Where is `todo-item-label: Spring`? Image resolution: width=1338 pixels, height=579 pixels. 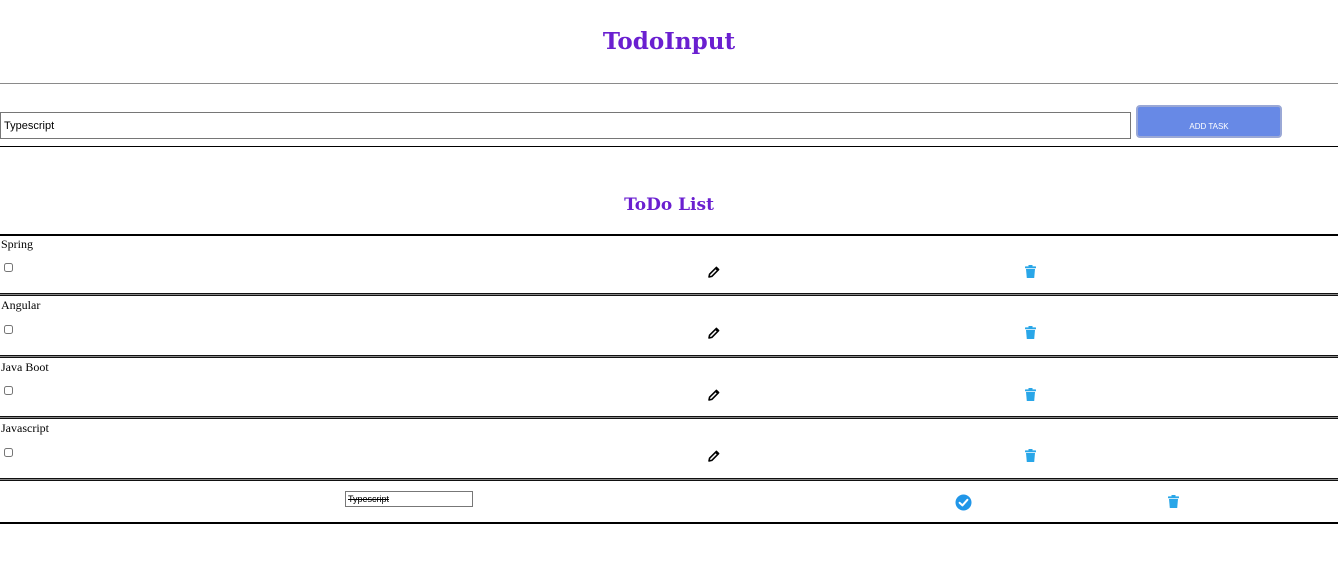
todo-item-label: Spring is located at coordinates (17, 244).